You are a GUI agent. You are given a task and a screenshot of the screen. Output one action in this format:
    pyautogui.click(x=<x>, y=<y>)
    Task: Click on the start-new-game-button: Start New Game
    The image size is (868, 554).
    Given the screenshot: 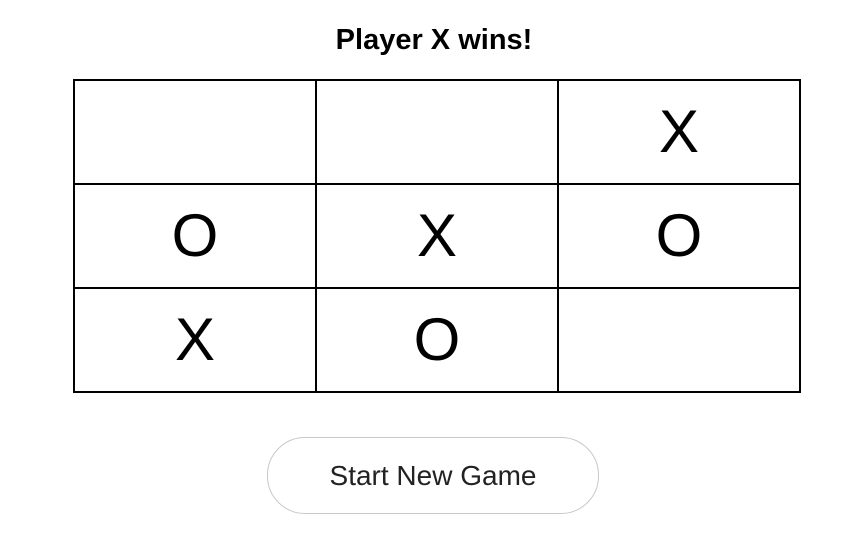 What is the action you would take?
    pyautogui.click(x=433, y=475)
    